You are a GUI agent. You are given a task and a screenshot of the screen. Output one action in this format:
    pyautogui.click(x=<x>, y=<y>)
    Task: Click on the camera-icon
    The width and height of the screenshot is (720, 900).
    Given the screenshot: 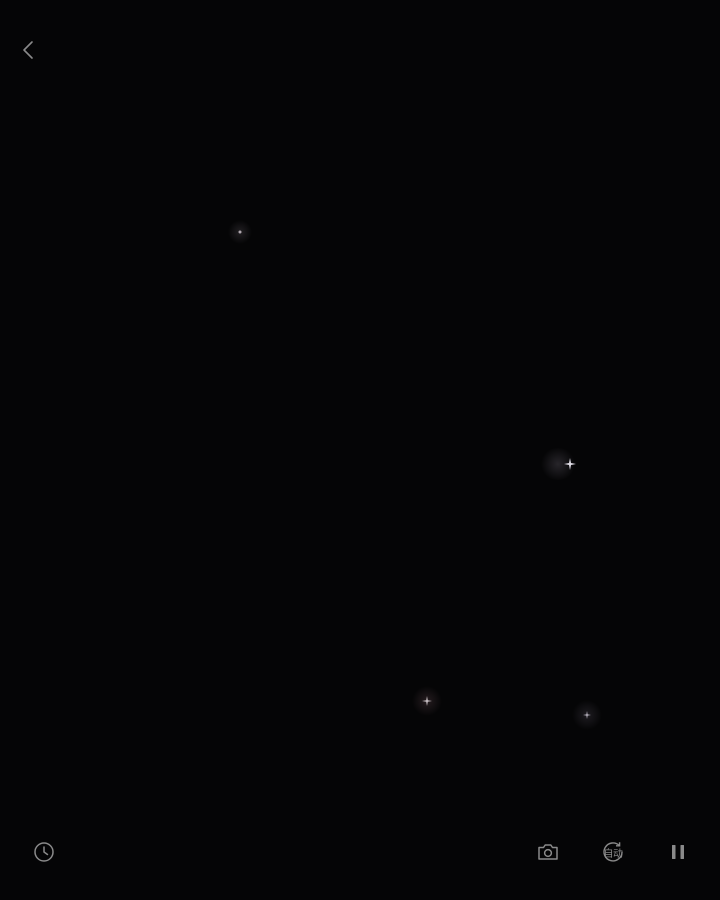 What is the action you would take?
    pyautogui.click(x=548, y=852)
    